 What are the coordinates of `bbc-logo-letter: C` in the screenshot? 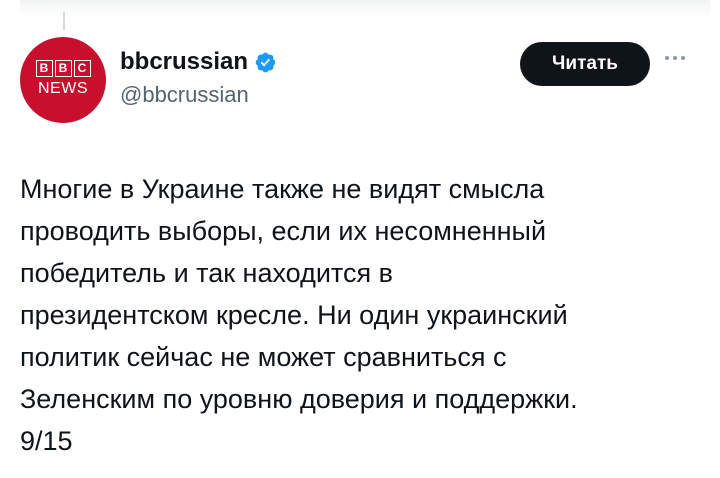 It's located at (82, 68).